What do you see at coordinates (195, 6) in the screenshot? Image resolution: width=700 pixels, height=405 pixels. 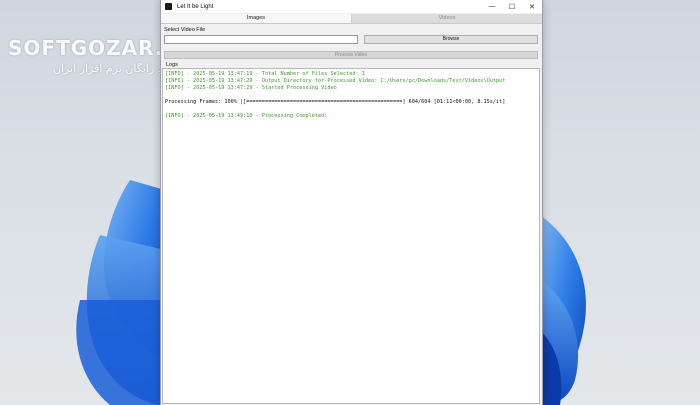 I see `window-title: Let It be Light` at bounding box center [195, 6].